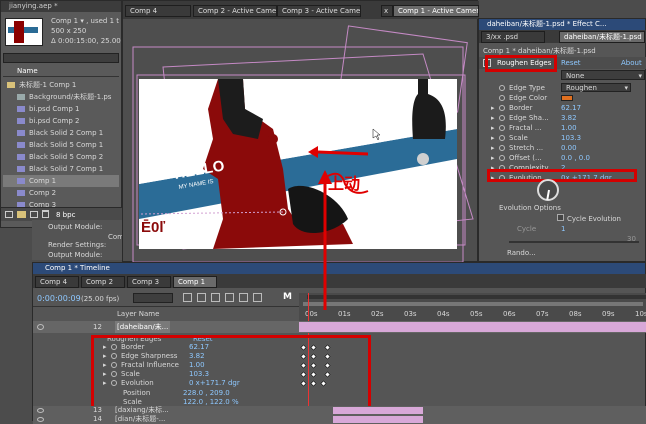 The width and height of the screenshot is (646, 424). I want to click on viewer-tab-comp-2: Comp 2 - Active Camera, so click(235, 11).